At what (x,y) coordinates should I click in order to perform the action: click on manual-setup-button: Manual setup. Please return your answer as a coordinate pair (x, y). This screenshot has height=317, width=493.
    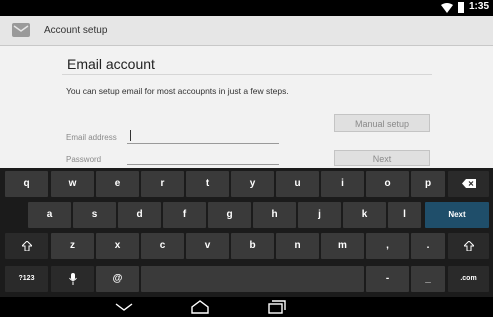
    Looking at the image, I should click on (382, 123).